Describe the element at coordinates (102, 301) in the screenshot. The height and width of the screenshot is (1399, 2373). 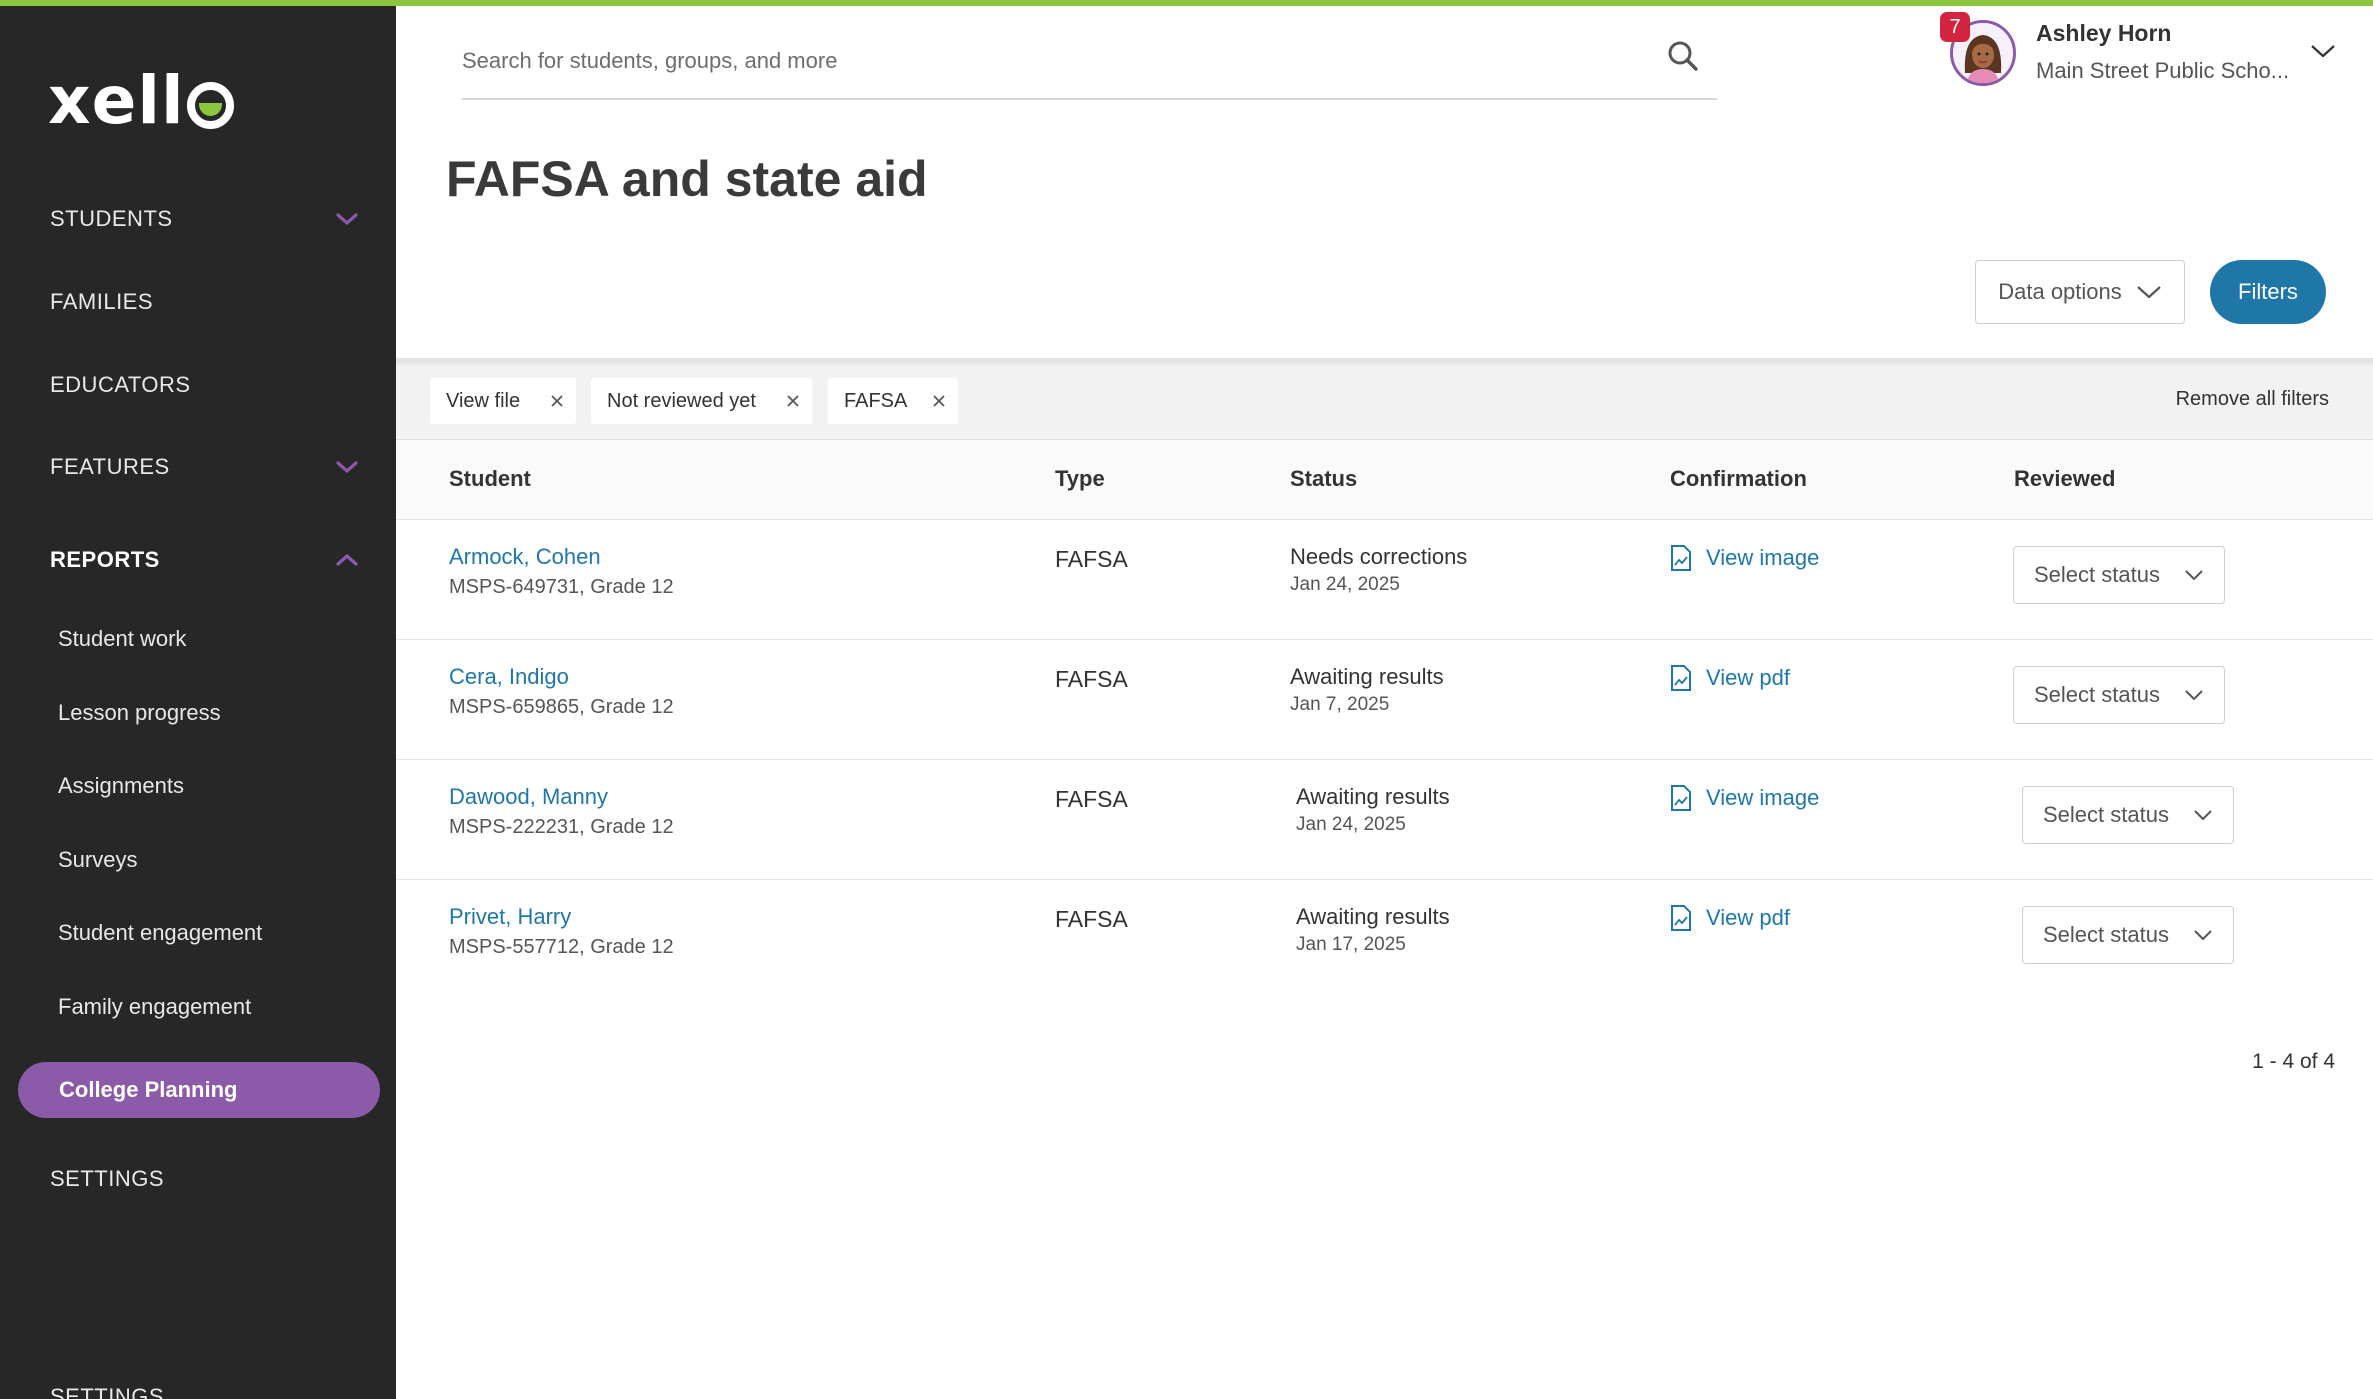
I see `sidebar-item-label: FAMILIES` at that location.